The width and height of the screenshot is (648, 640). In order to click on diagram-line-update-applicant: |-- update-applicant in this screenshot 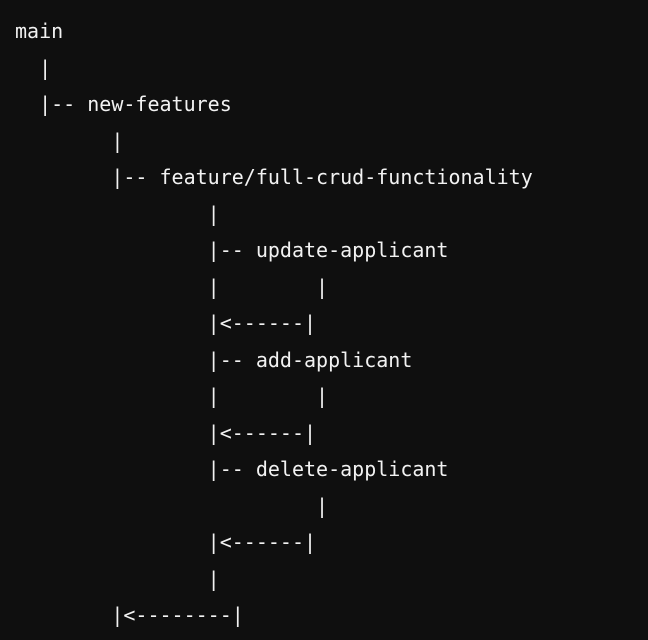, I will do `click(232, 250)`.